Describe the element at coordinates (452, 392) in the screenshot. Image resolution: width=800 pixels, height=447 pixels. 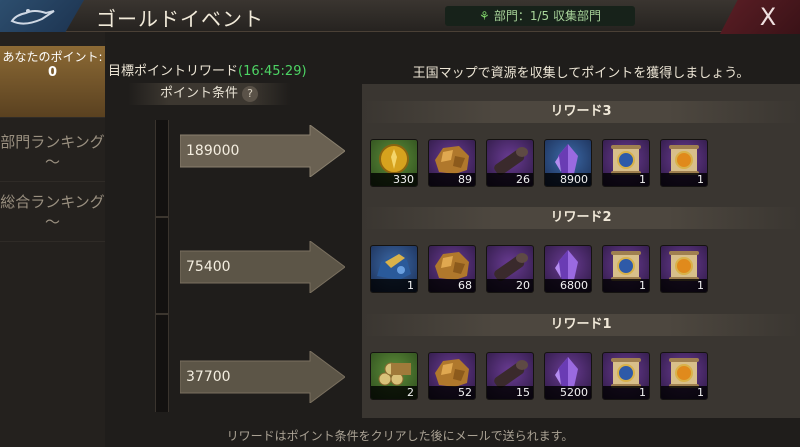
I see `item-quantity: 52` at that location.